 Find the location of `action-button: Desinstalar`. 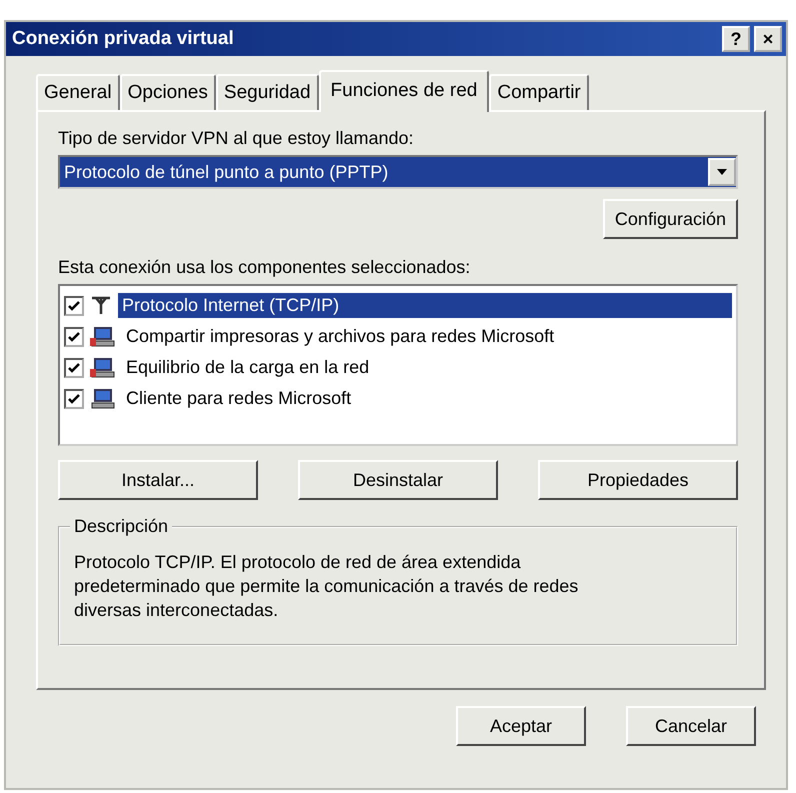

action-button: Desinstalar is located at coordinates (398, 480).